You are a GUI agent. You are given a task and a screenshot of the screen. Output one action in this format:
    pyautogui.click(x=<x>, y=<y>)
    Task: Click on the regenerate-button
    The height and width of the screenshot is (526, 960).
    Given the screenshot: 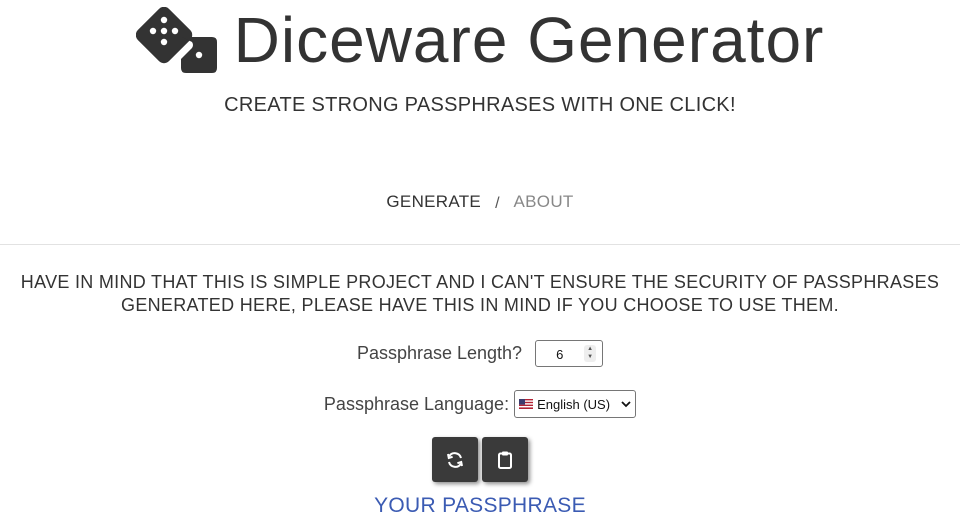 What is the action you would take?
    pyautogui.click(x=455, y=459)
    